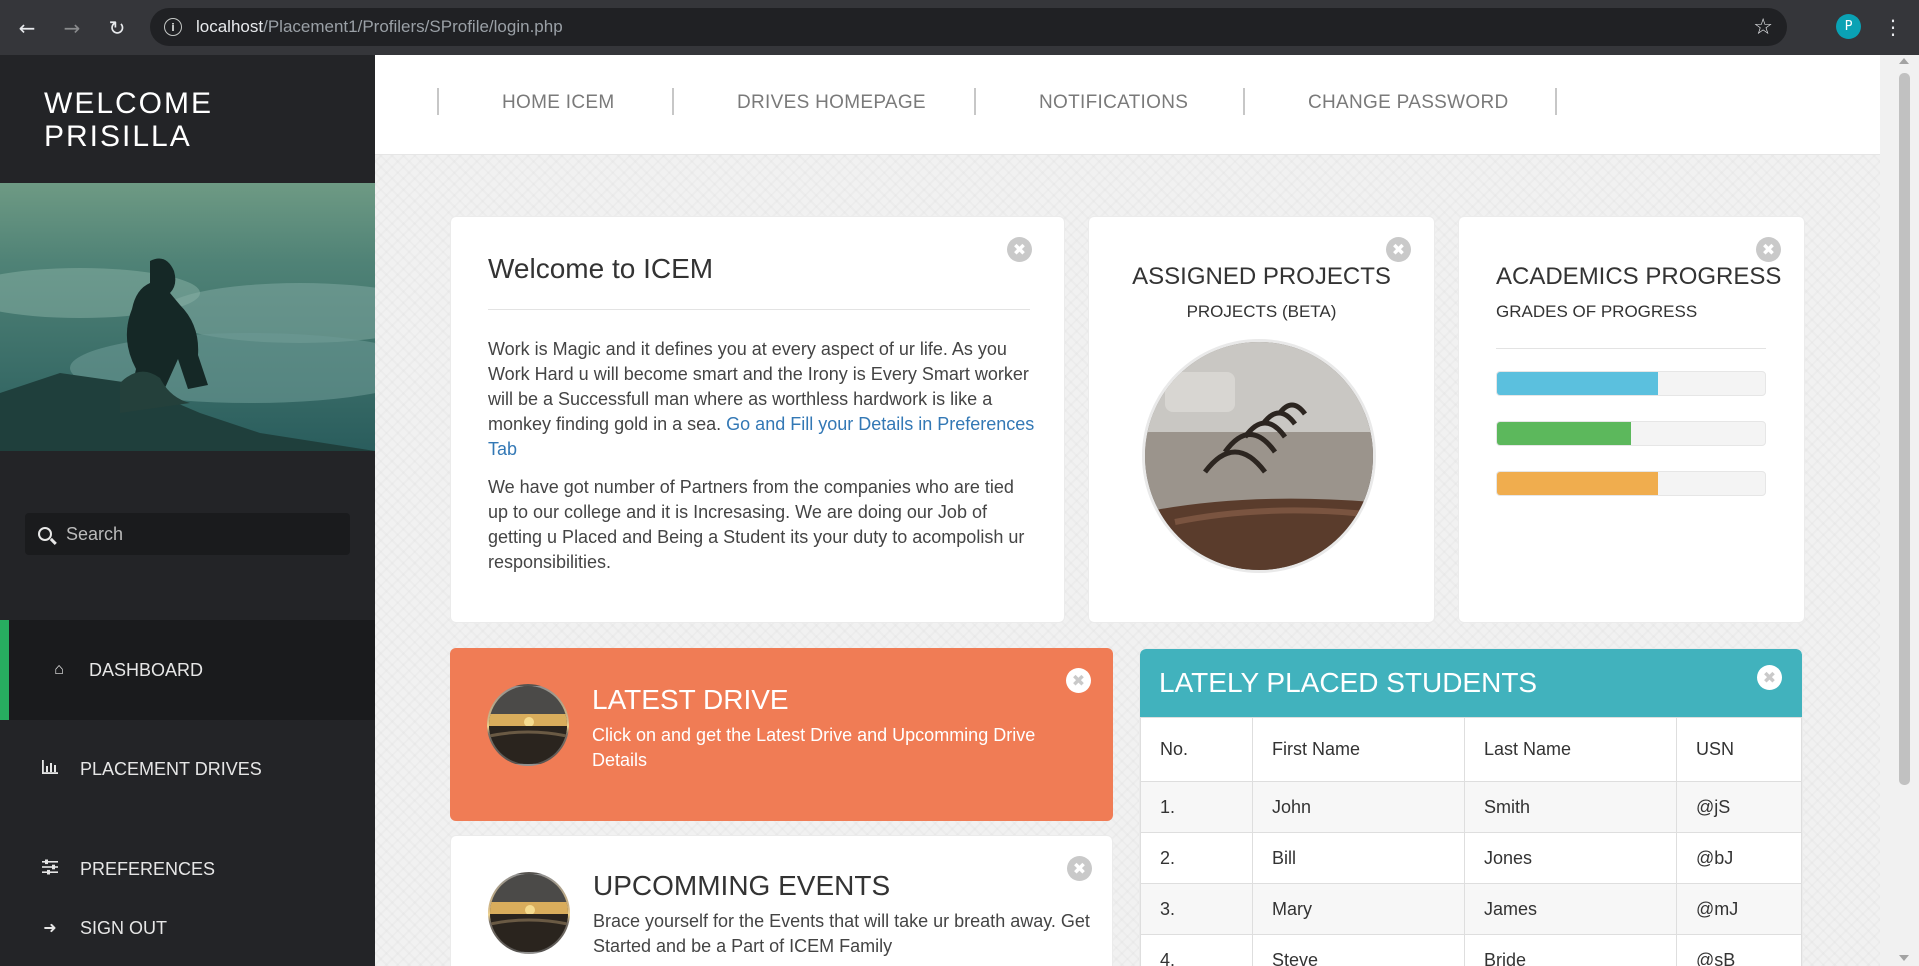  What do you see at coordinates (146, 669) in the screenshot?
I see `sidebar-item-label: DASHBOARD` at bounding box center [146, 669].